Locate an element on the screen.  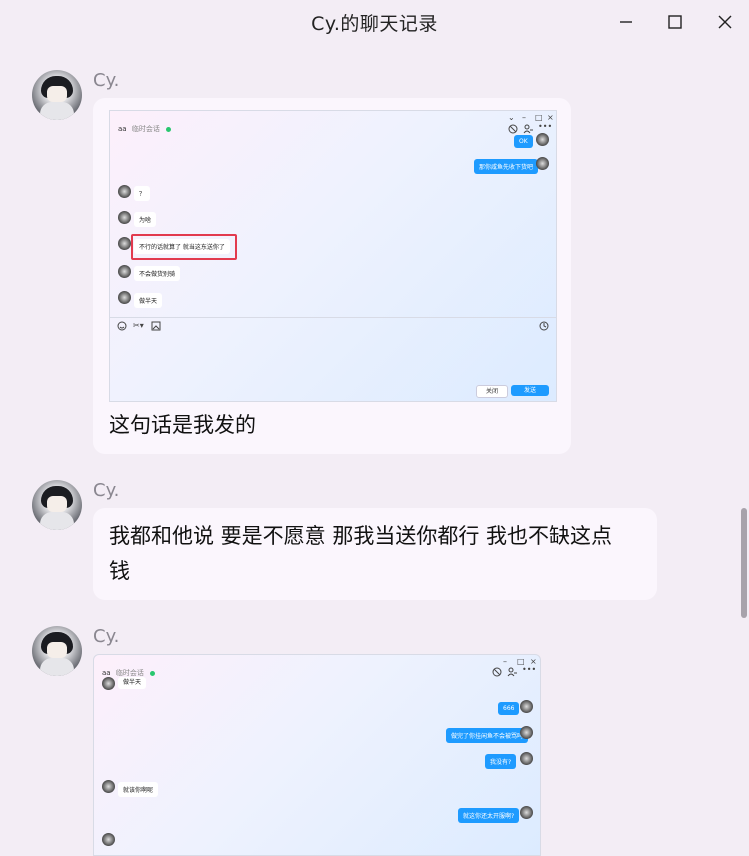
chat-message-out: 666 is located at coordinates (509, 708).